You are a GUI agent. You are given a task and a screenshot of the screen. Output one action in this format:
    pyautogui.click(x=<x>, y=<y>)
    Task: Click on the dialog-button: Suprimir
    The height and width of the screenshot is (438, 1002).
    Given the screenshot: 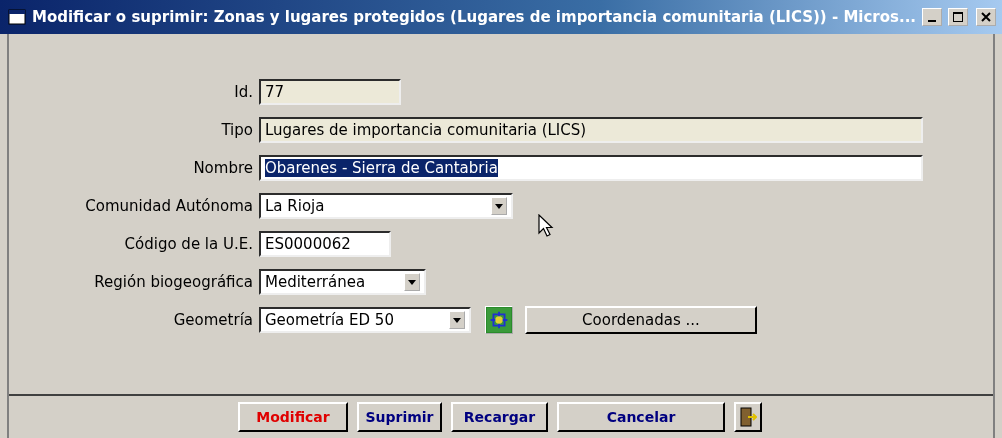 What is the action you would take?
    pyautogui.click(x=399, y=417)
    